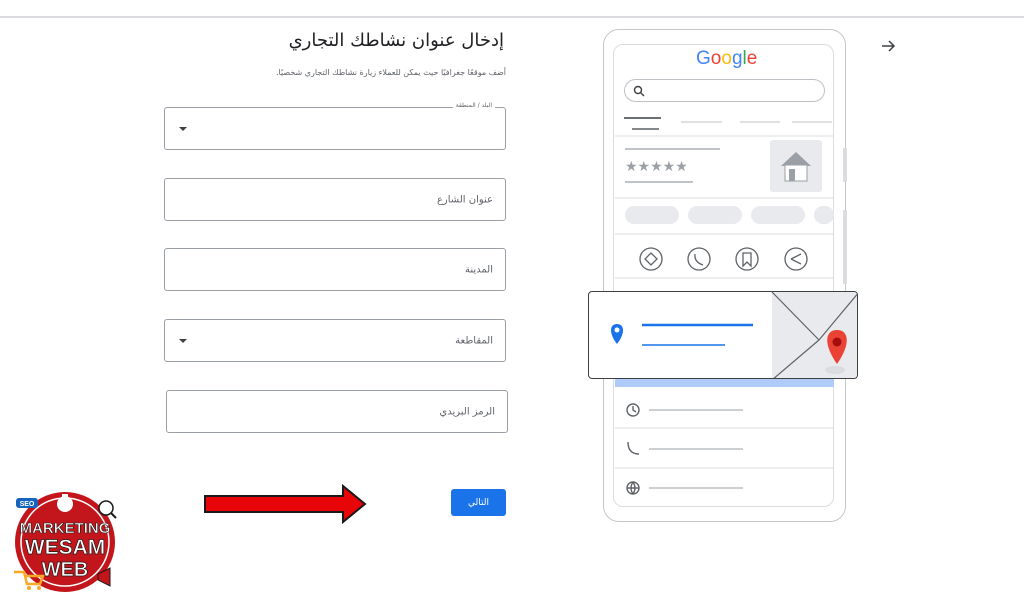 The width and height of the screenshot is (1024, 614). Describe the element at coordinates (464, 199) in the screenshot. I see `street-address-label: عنوان الشارع` at that location.